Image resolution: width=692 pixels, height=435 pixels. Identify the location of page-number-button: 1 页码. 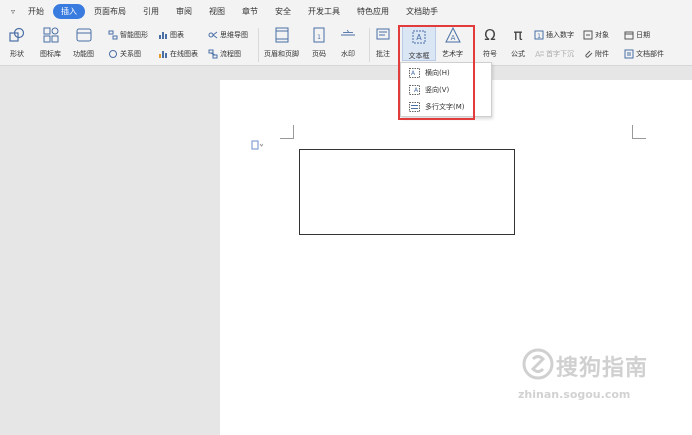
(319, 42).